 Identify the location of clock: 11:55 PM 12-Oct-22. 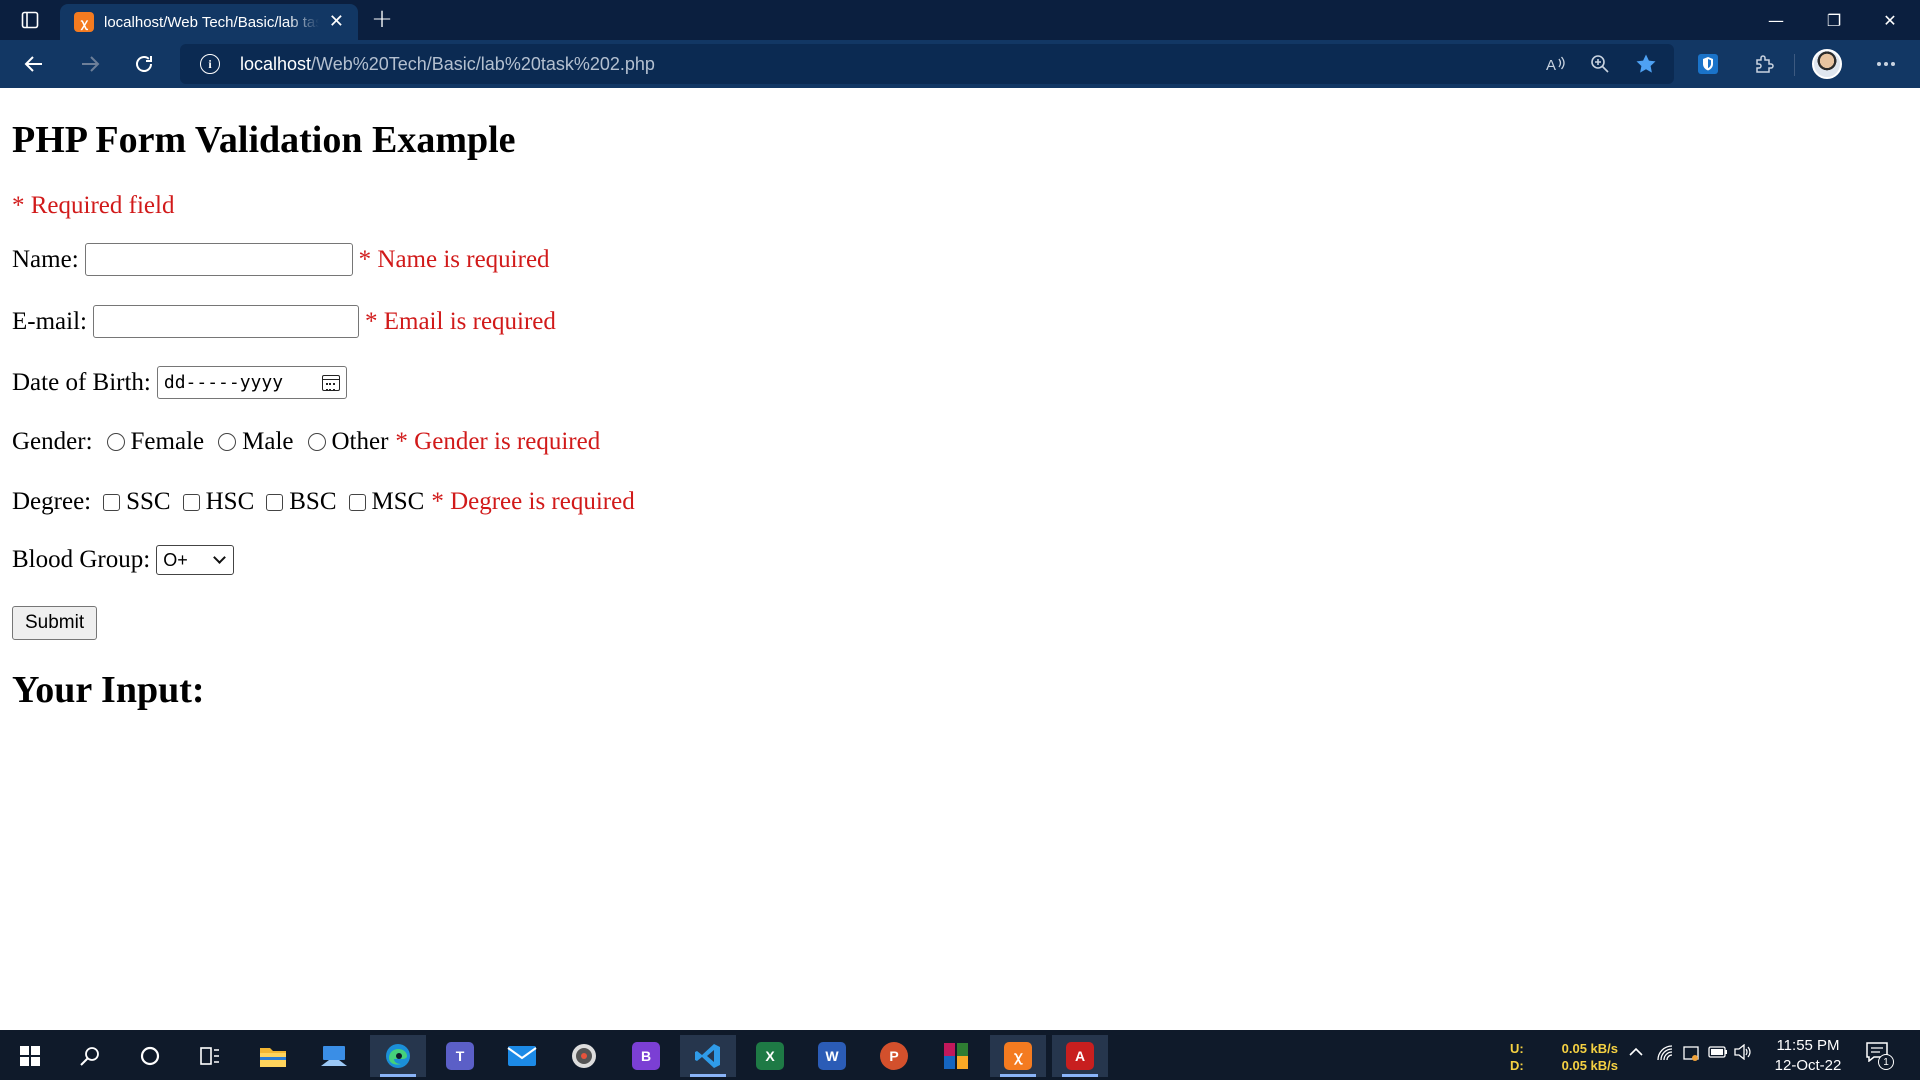
(1808, 1056).